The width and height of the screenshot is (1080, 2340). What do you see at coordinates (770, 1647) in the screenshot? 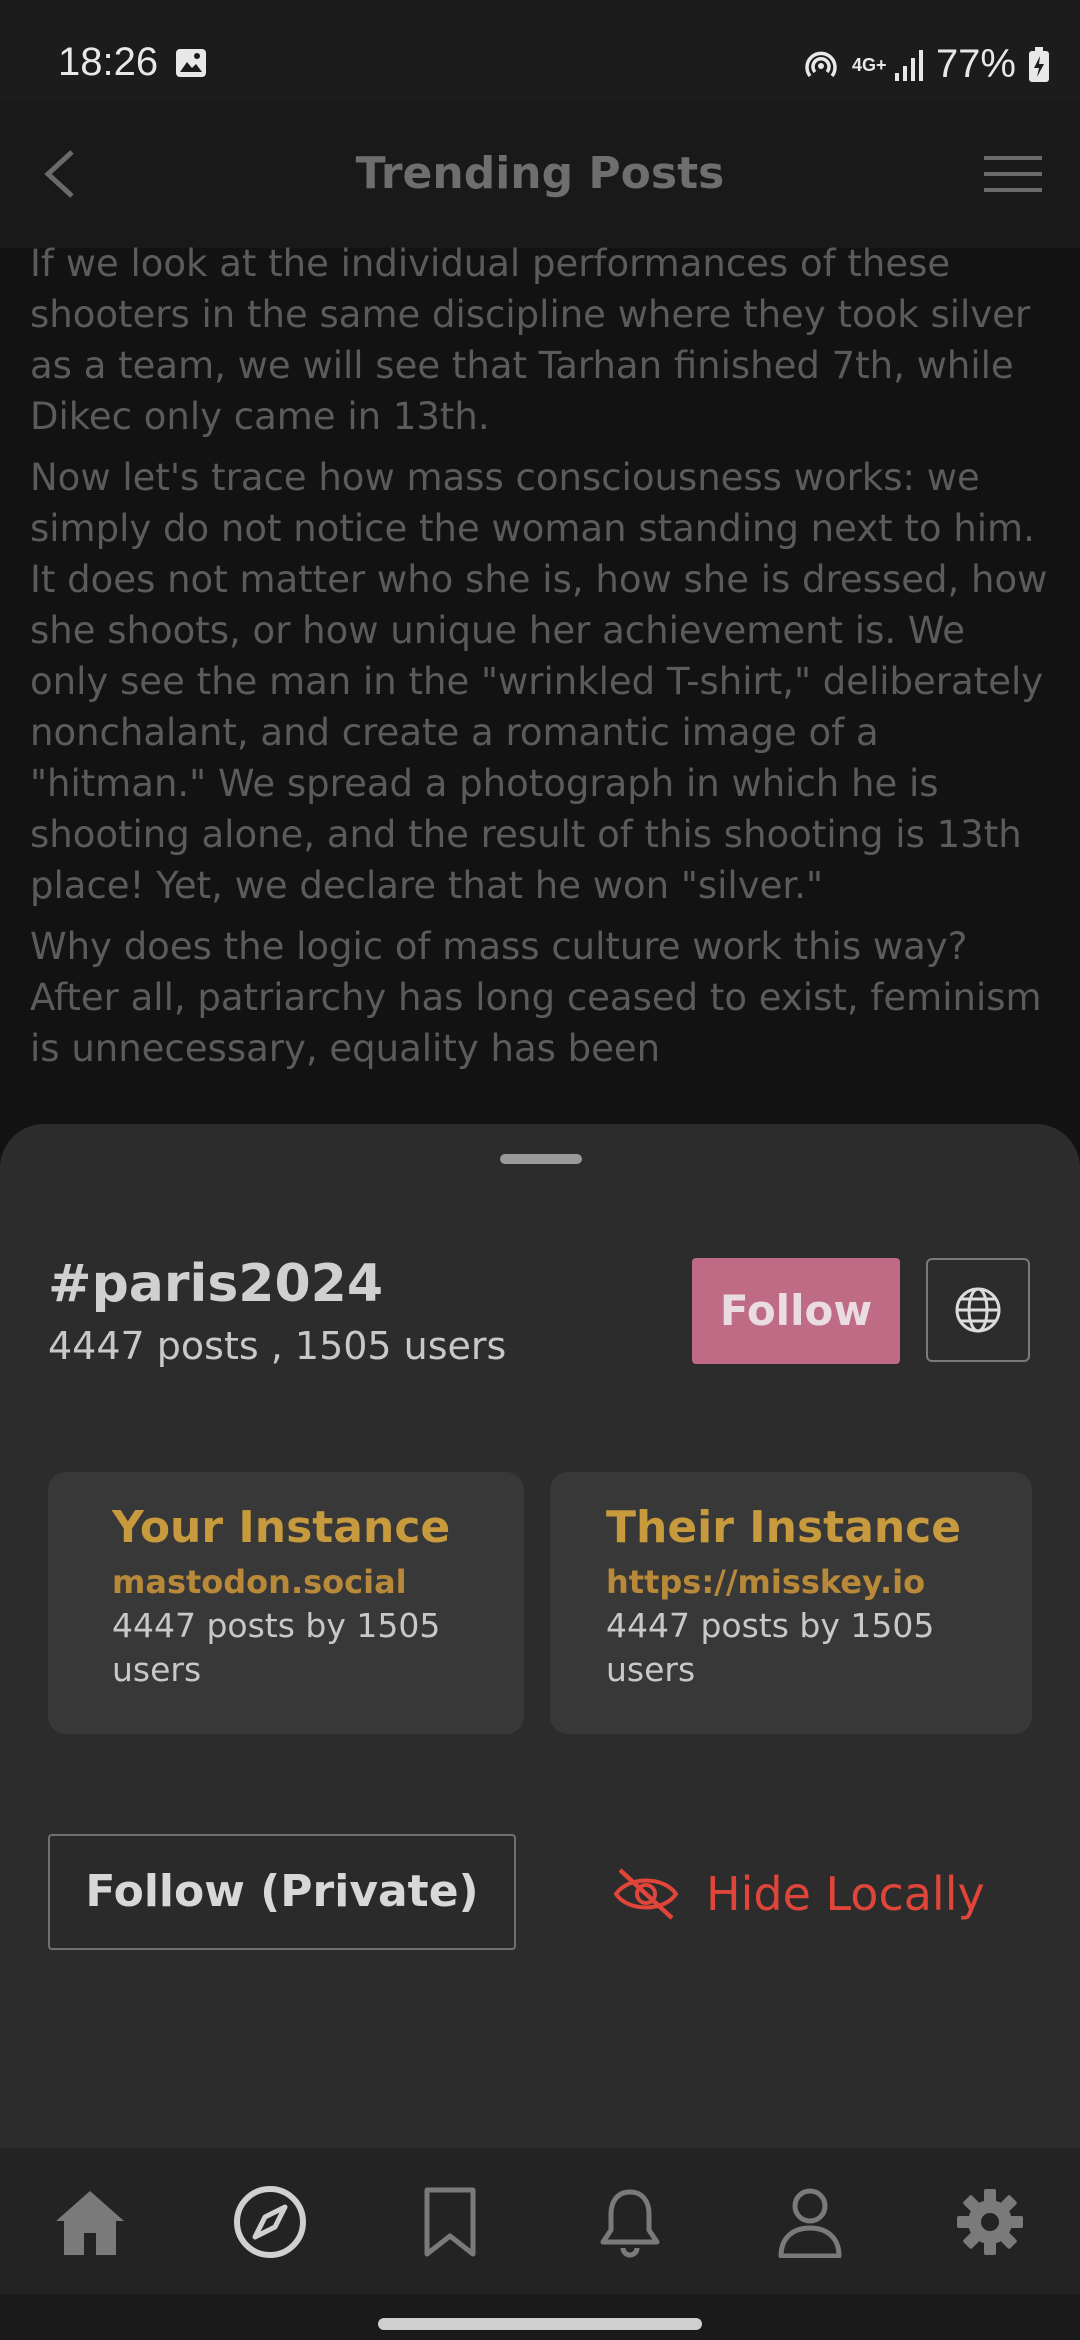
I see `their-instance-info: 4447 posts by 1505 users` at bounding box center [770, 1647].